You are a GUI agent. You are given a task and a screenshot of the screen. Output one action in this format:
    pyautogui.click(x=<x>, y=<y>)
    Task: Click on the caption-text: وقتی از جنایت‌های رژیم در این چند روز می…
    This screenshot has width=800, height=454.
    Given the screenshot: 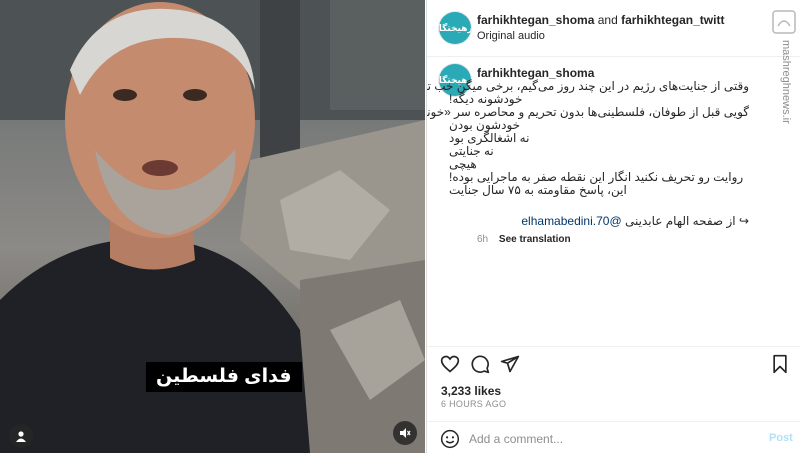 What is the action you would take?
    pyautogui.click(x=588, y=138)
    